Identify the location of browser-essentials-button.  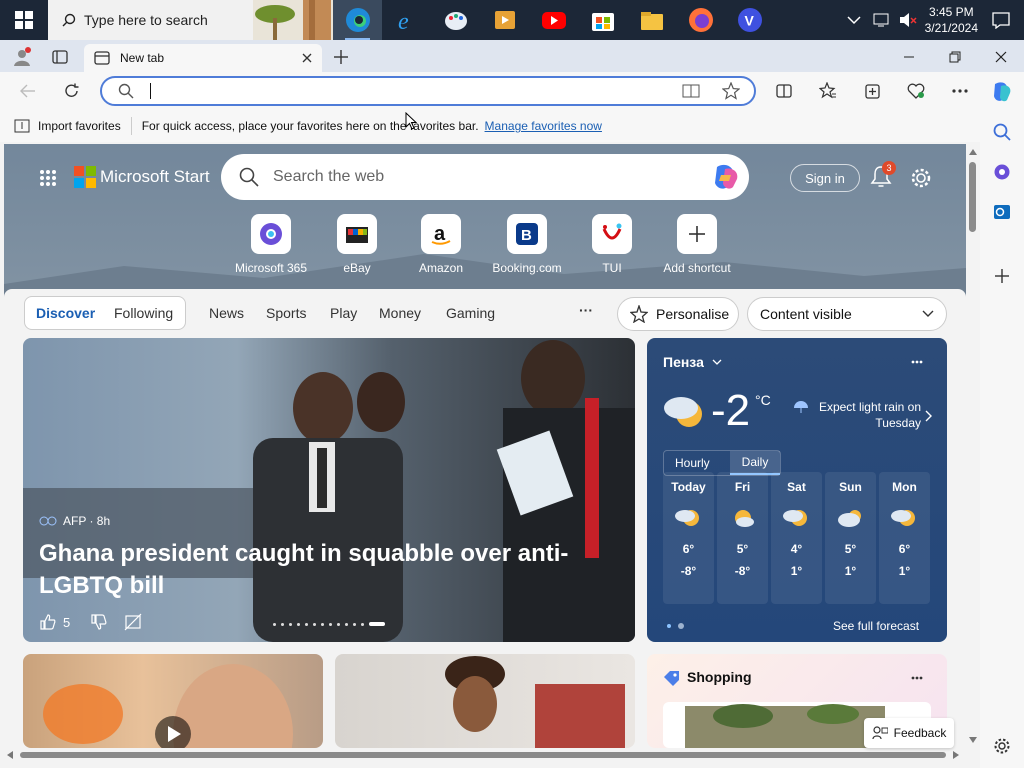
(916, 91).